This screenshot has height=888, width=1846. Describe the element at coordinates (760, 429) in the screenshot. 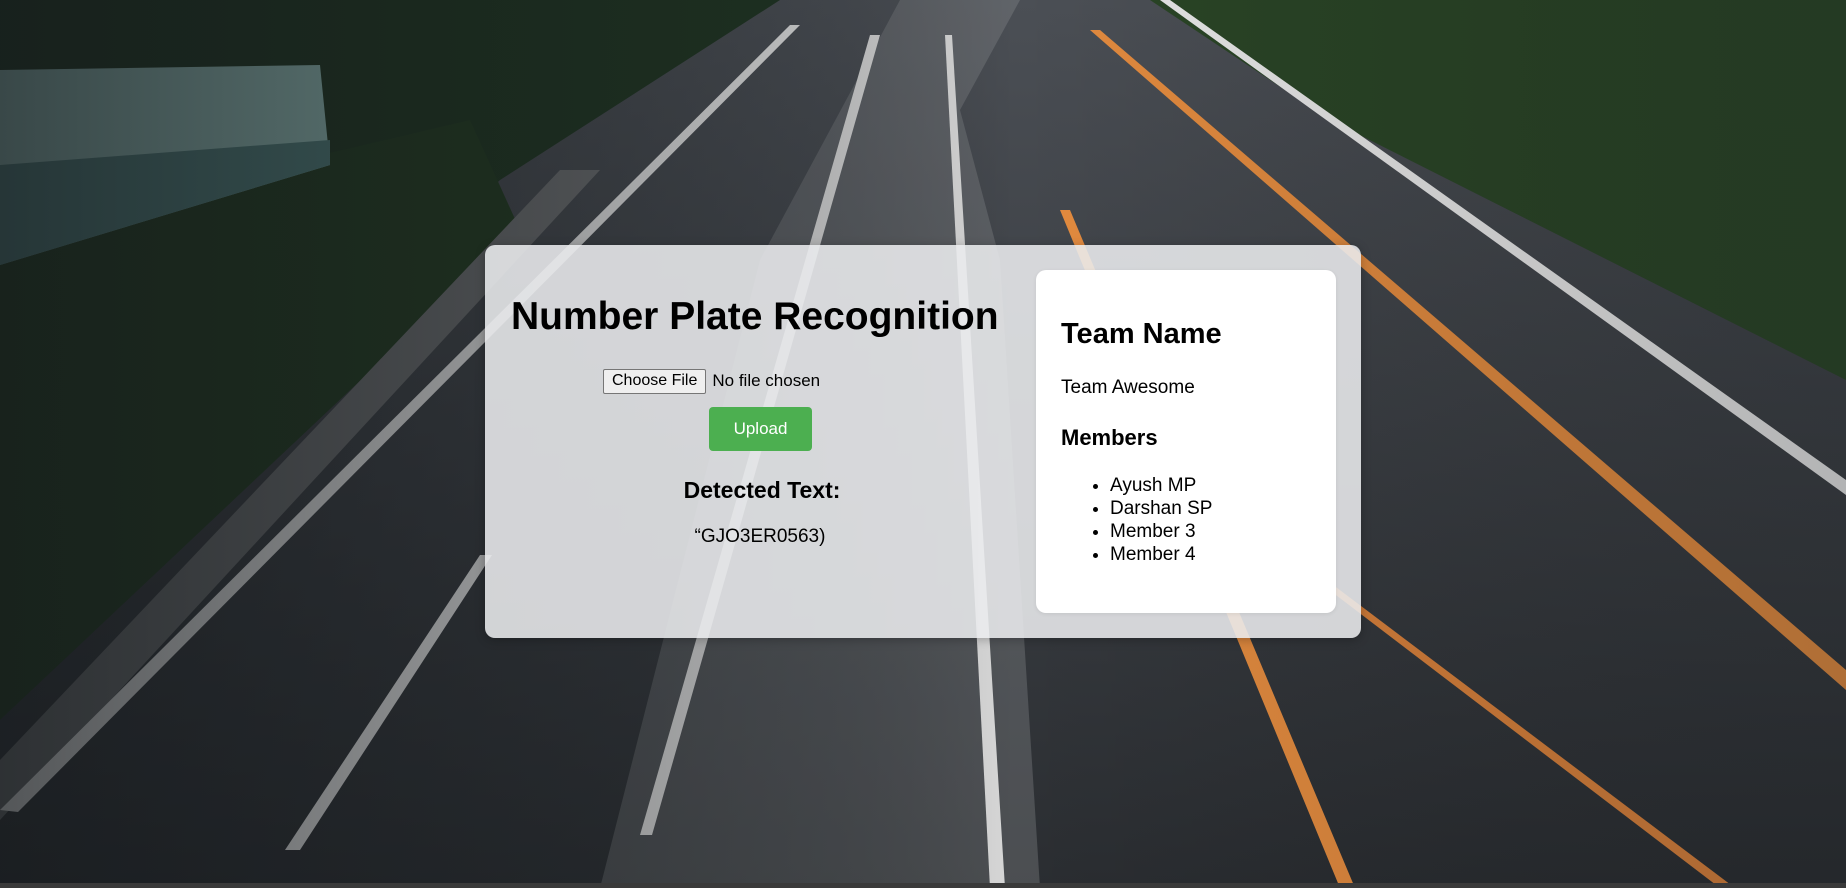

I see `upload-button: Upload` at that location.